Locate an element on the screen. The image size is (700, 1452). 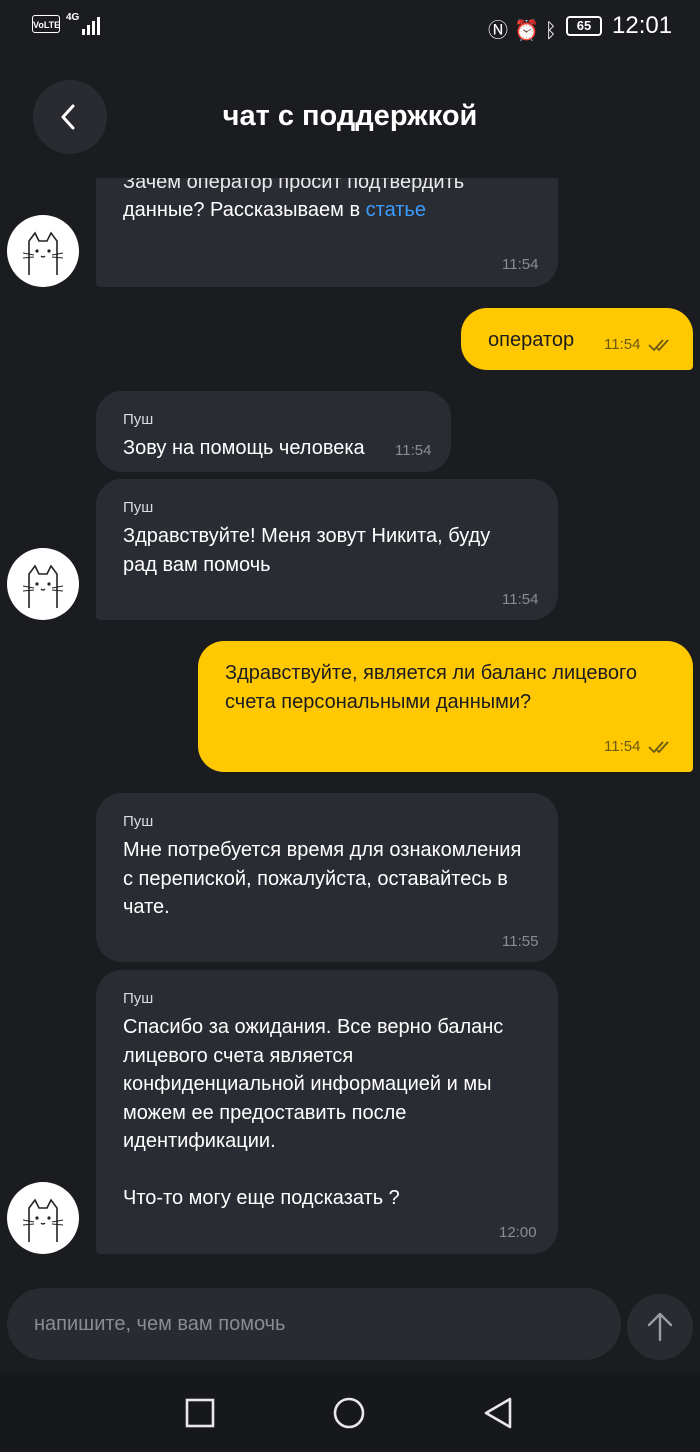
signal-icon is located at coordinates (91, 26).